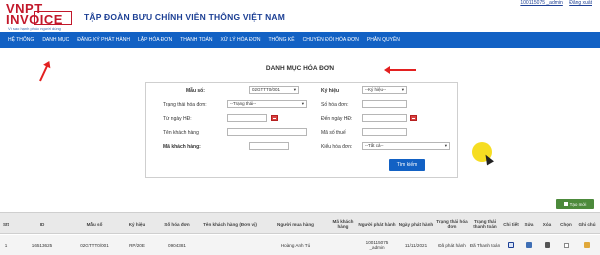 The image size is (600, 255). Describe the element at coordinates (247, 118) in the screenshot. I see `tu-ngay-input` at that location.